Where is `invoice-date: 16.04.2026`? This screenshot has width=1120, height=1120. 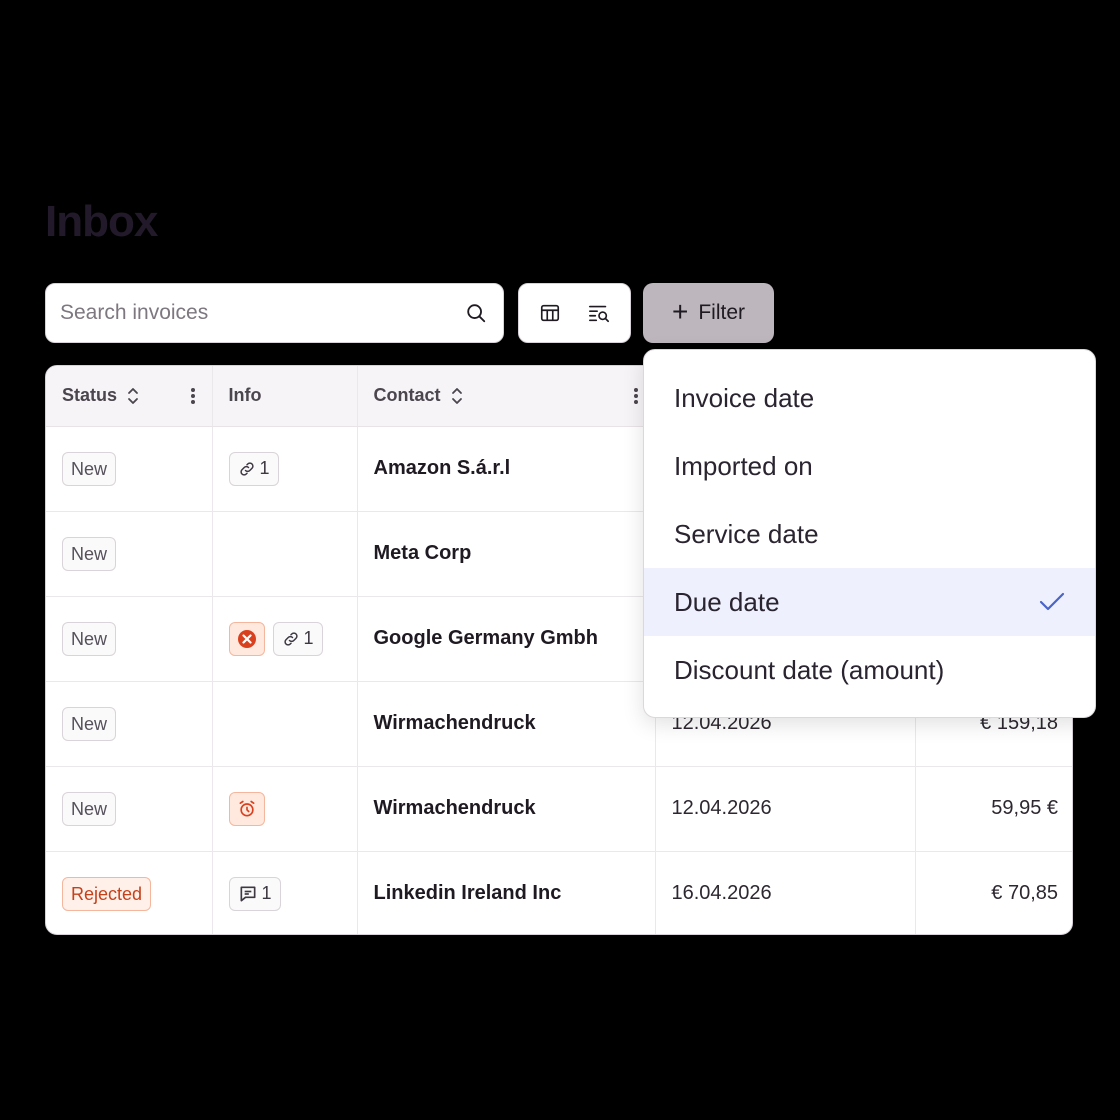 invoice-date: 16.04.2026 is located at coordinates (785, 892).